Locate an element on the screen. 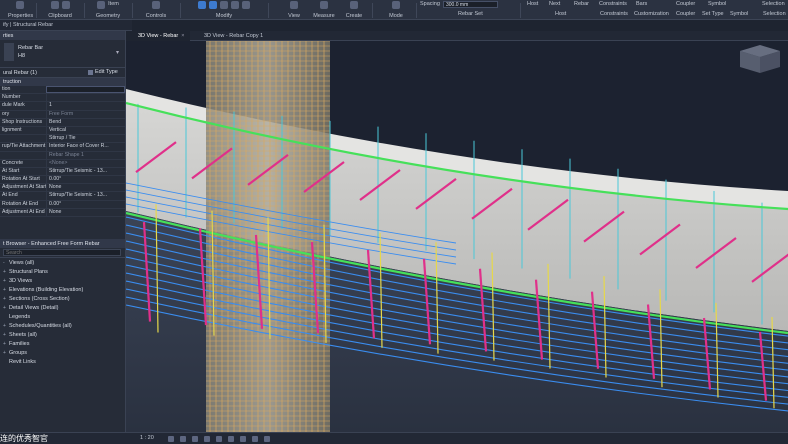 The image size is (788, 444). close-icon: × is located at coordinates (182, 36).